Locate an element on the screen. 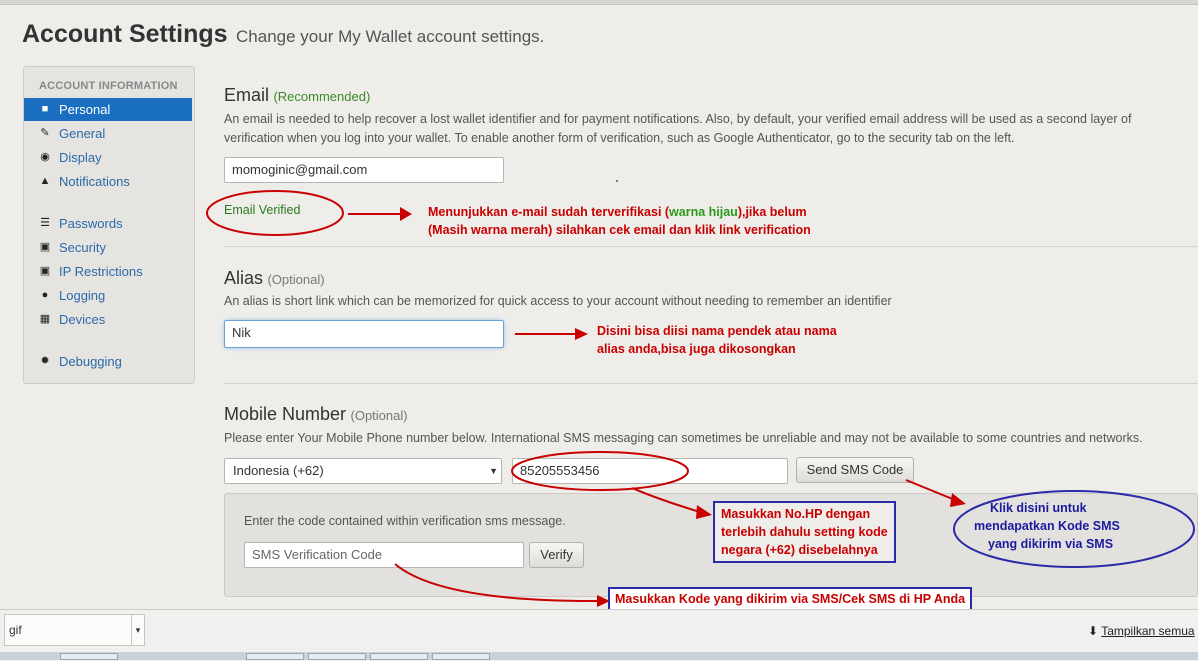 This screenshot has height=661, width=1198. sidebar-item-debugging: ✹ Debugging is located at coordinates (108, 361).